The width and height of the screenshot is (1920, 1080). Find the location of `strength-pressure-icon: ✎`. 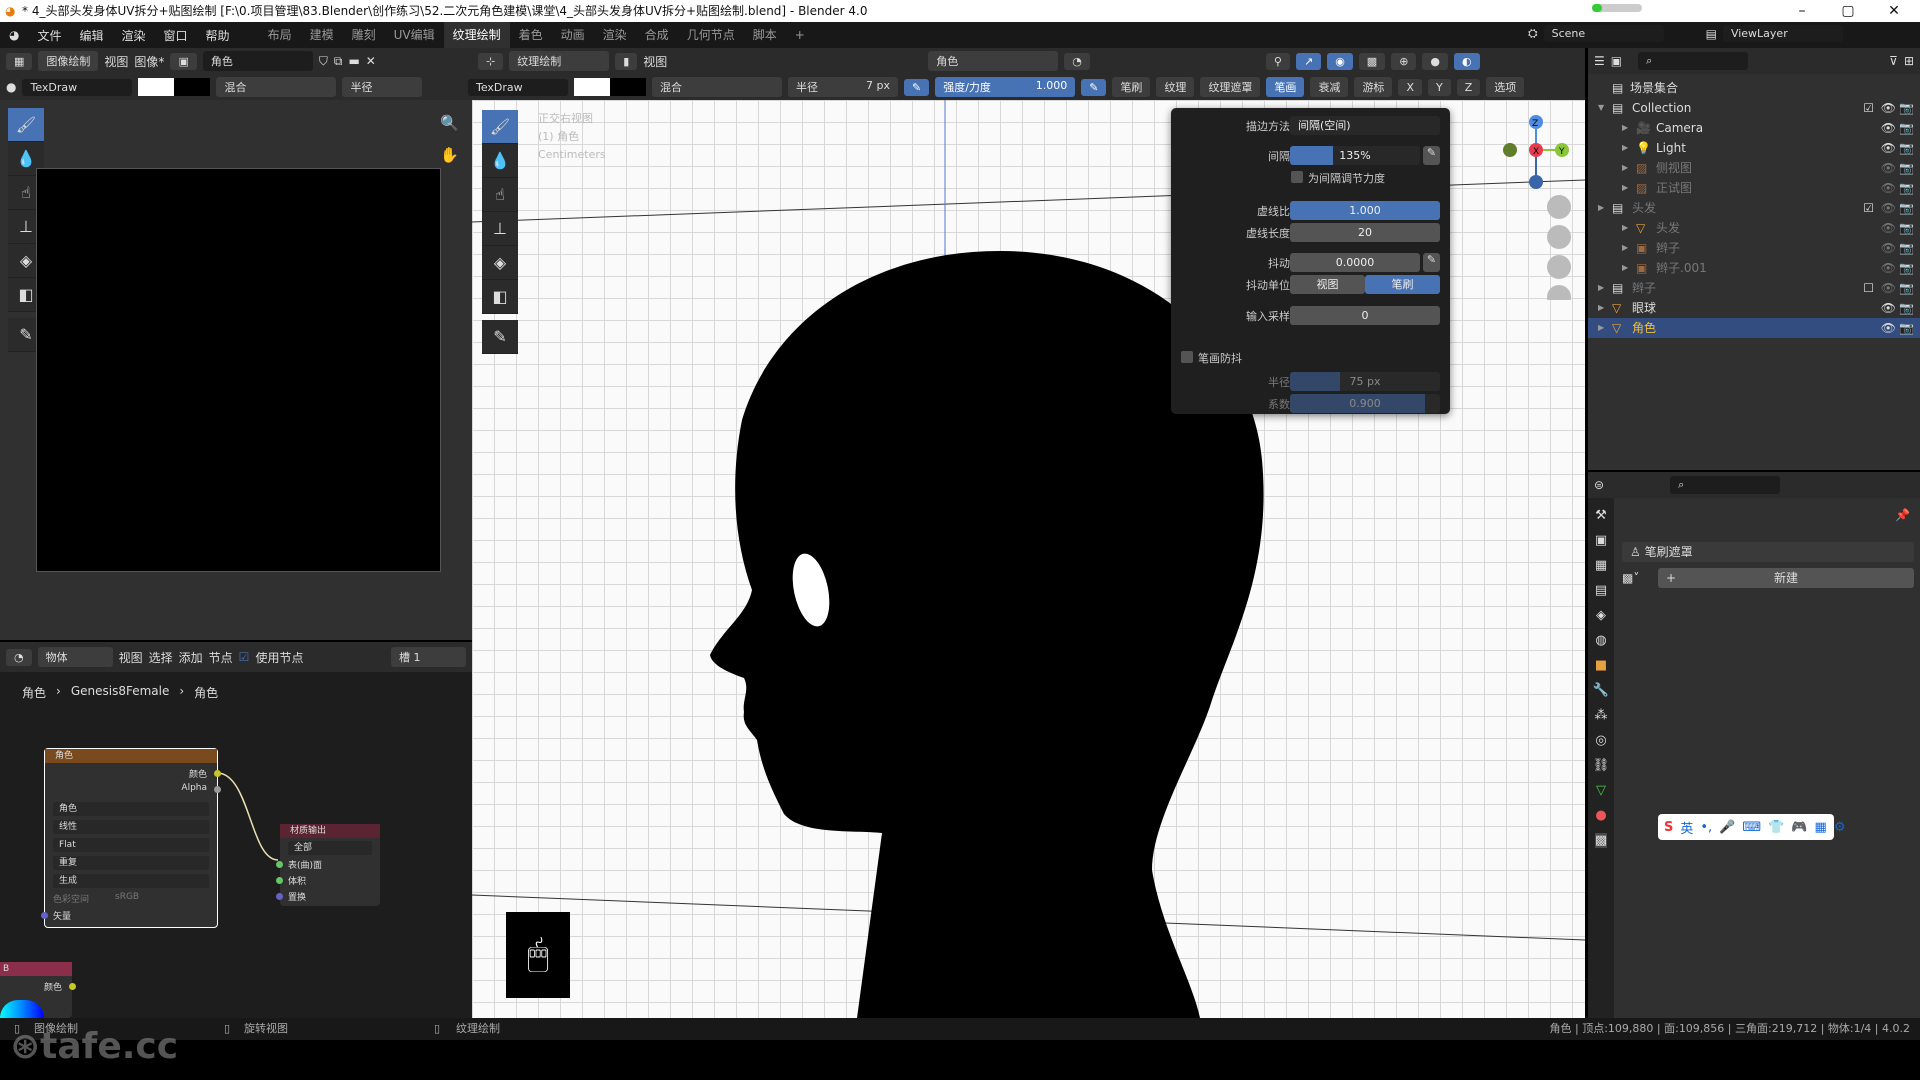

strength-pressure-icon: ✎ is located at coordinates (1094, 87).